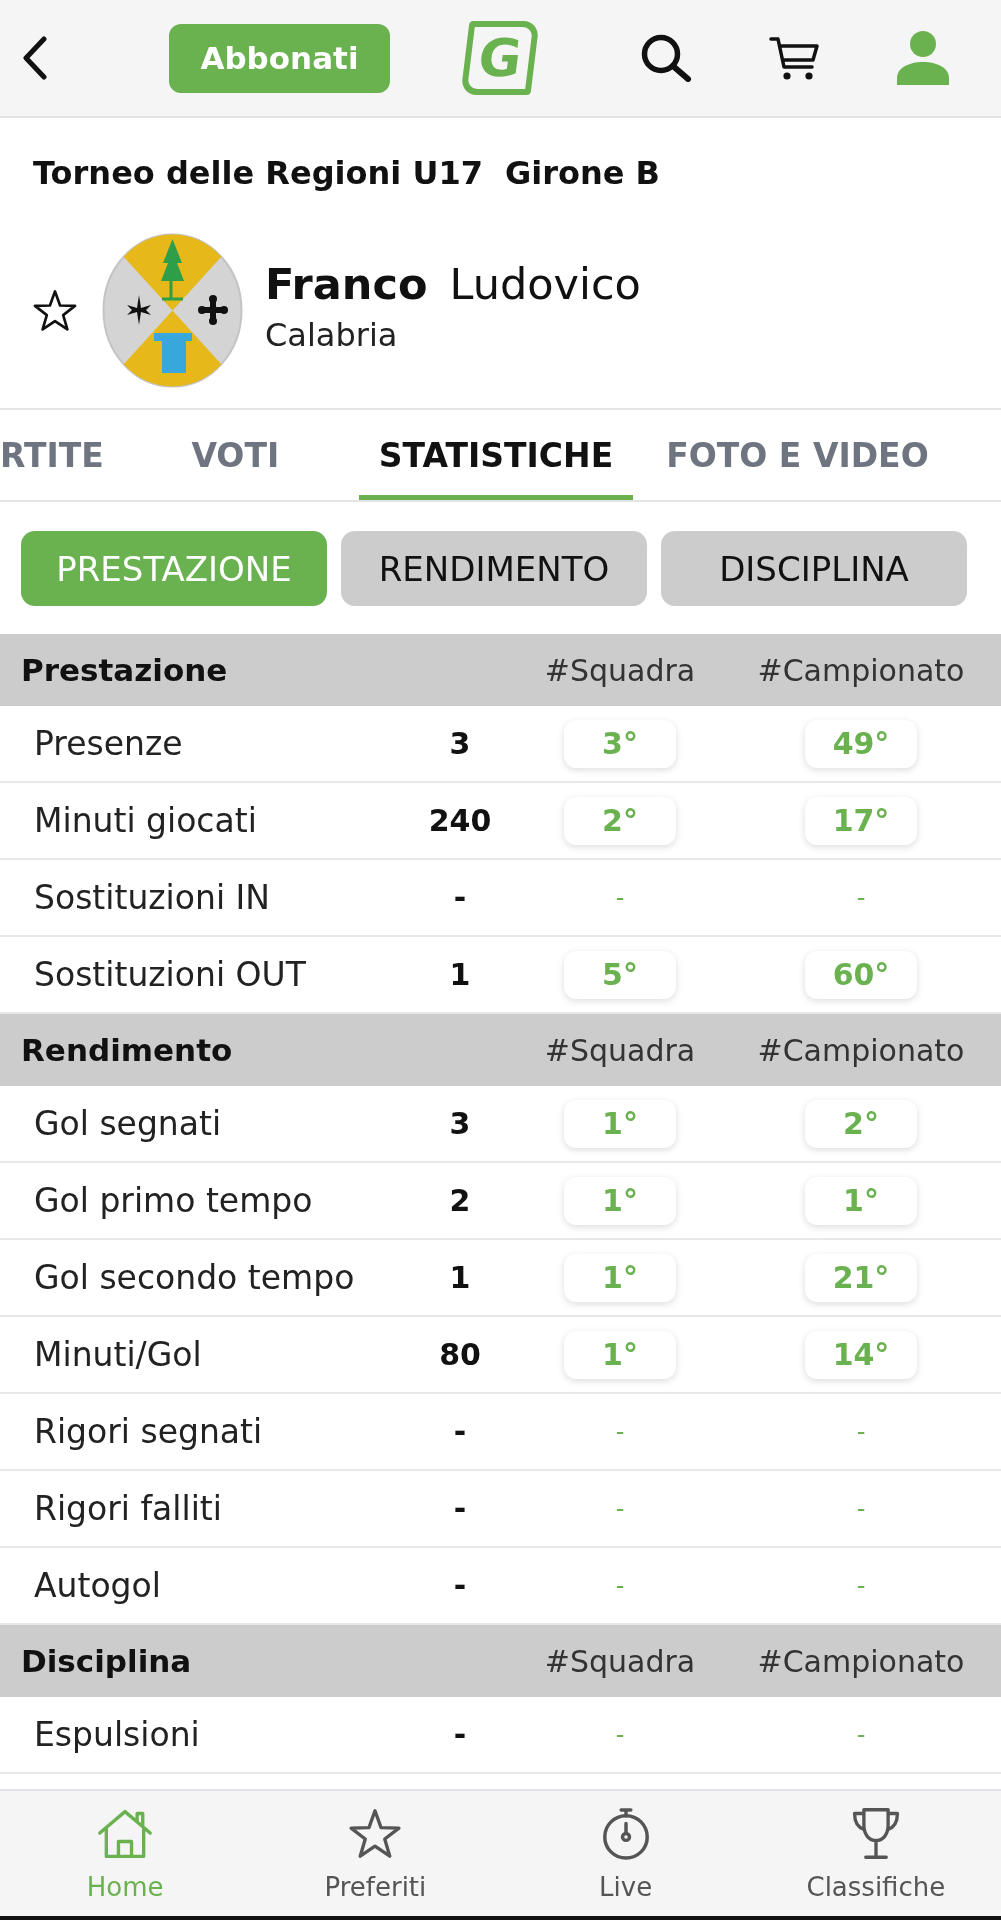 The height and width of the screenshot is (1920, 1001). What do you see at coordinates (170, 974) in the screenshot?
I see `stat-label: Sostituzioni OUT` at bounding box center [170, 974].